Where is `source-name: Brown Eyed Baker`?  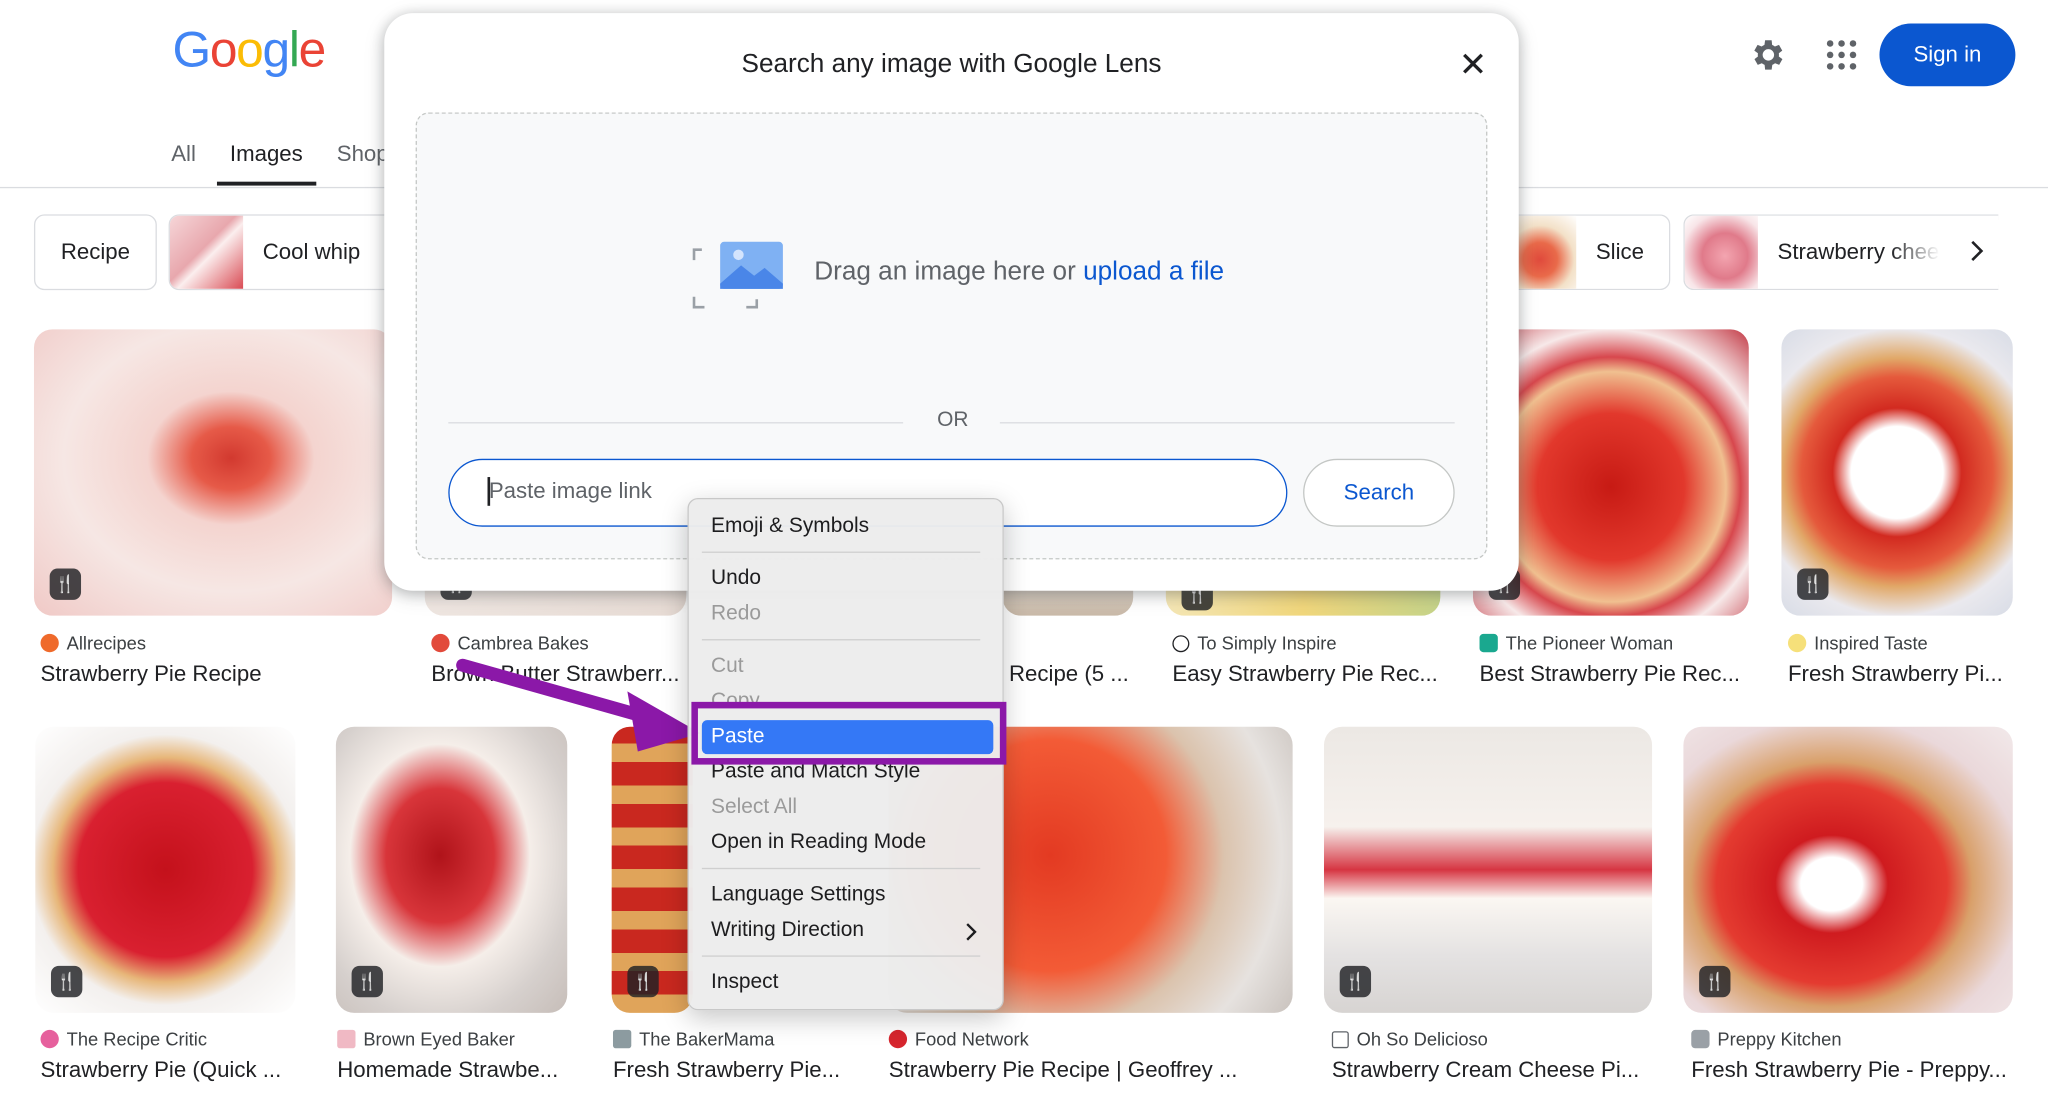
source-name: Brown Eyed Baker is located at coordinates (439, 1039).